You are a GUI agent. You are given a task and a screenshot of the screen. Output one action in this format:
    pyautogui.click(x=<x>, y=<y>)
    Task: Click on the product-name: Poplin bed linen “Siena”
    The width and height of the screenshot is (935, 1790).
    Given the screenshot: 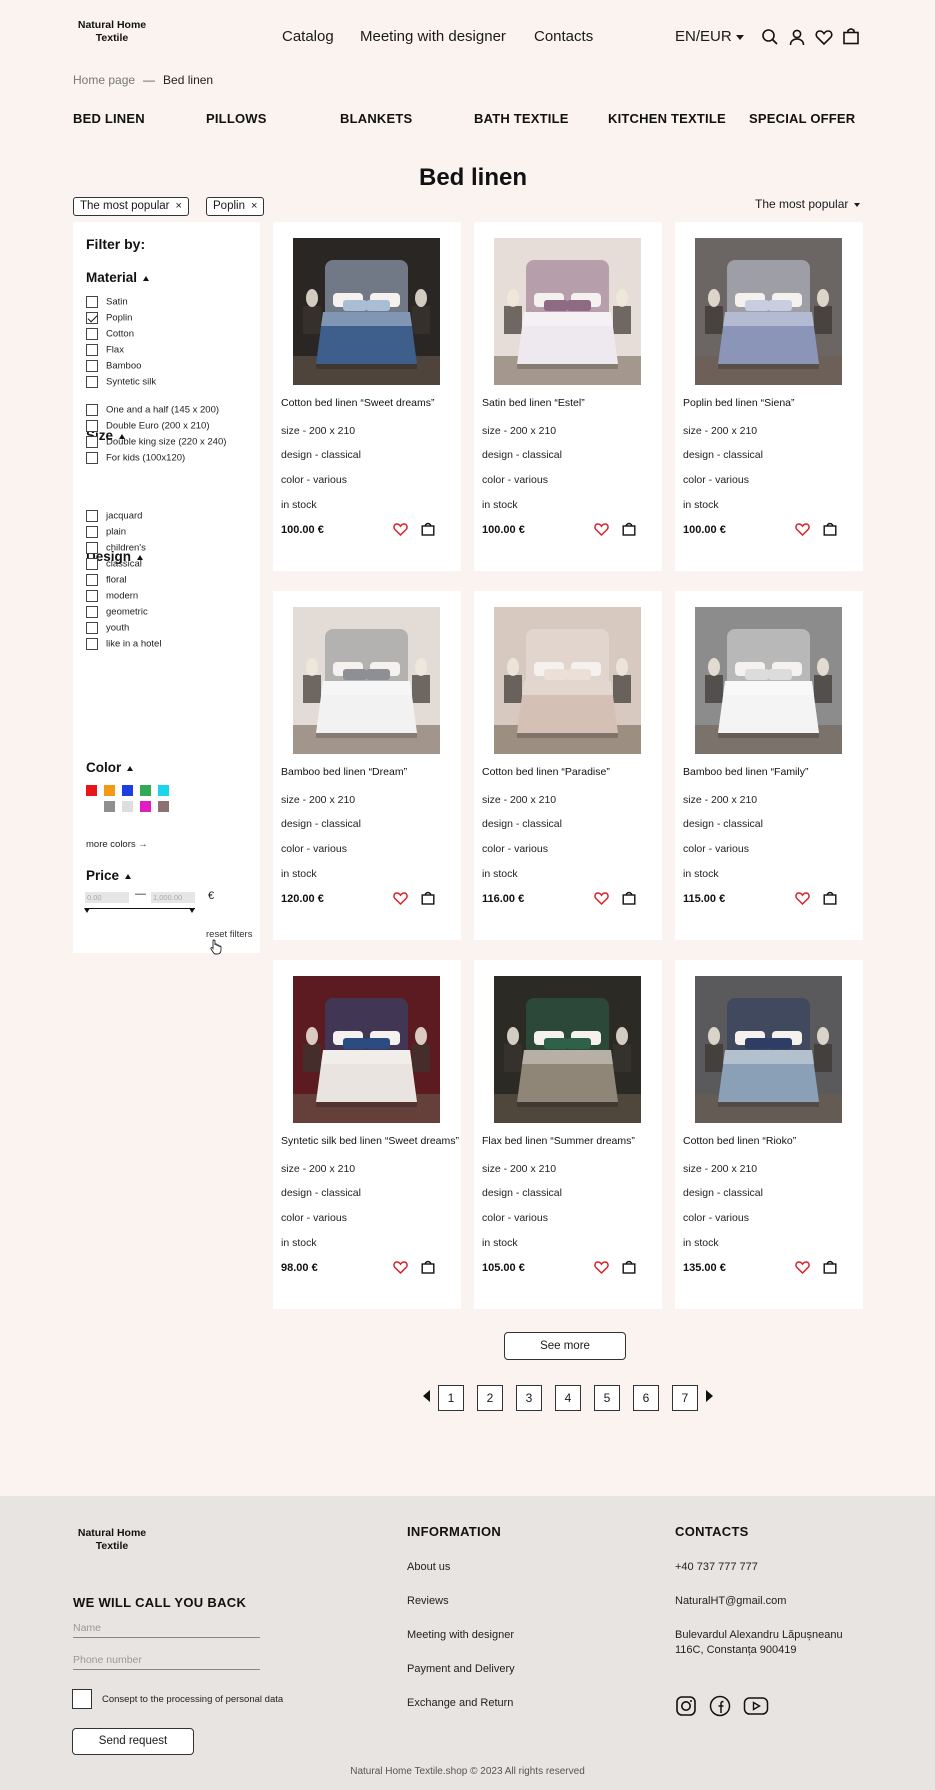 What is the action you would take?
    pyautogui.click(x=772, y=403)
    